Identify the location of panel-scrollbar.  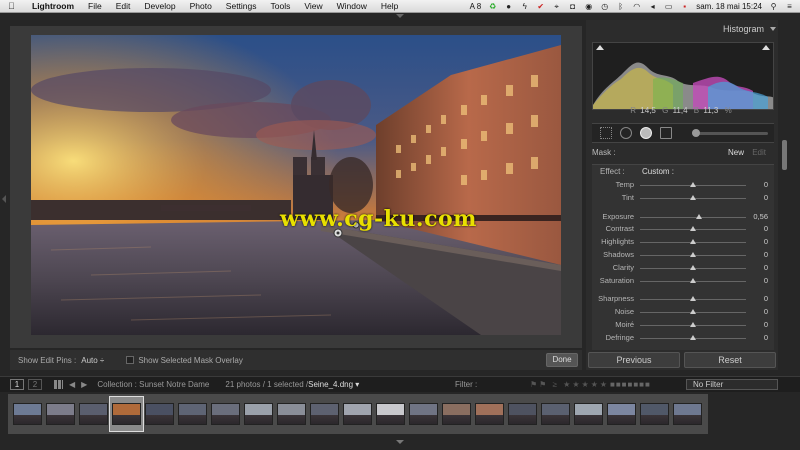
(784, 155).